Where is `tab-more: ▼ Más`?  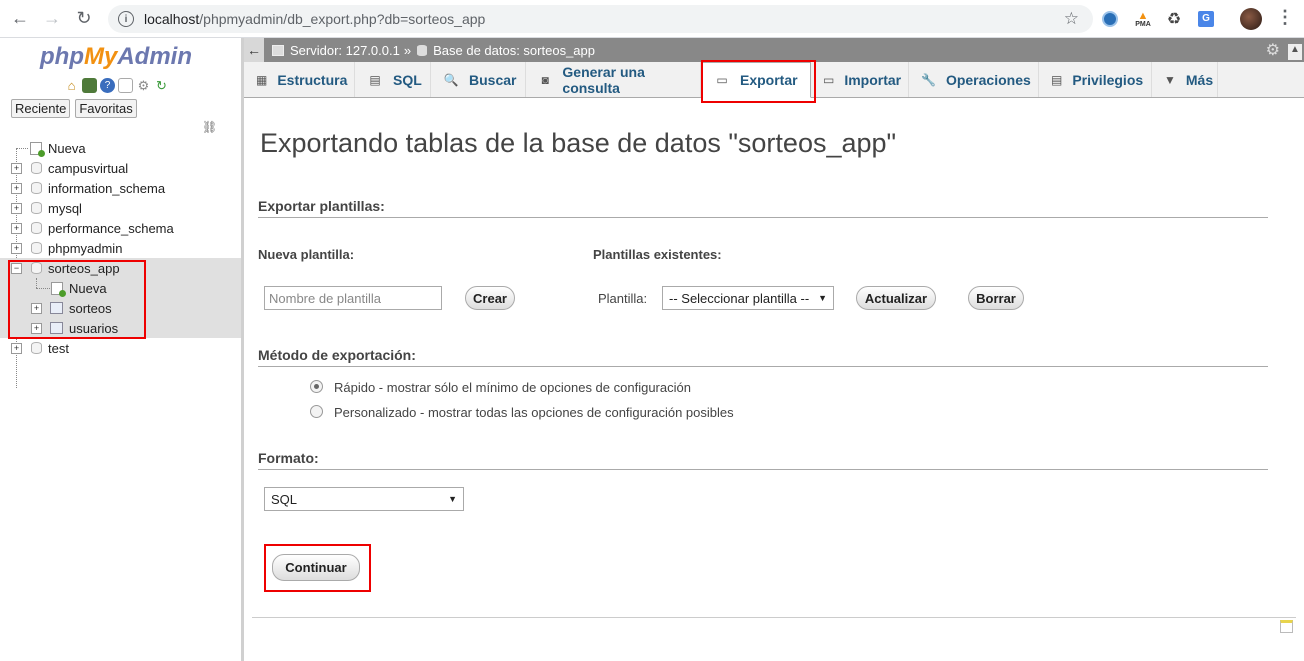 tab-more: ▼ Más is located at coordinates (1185, 79).